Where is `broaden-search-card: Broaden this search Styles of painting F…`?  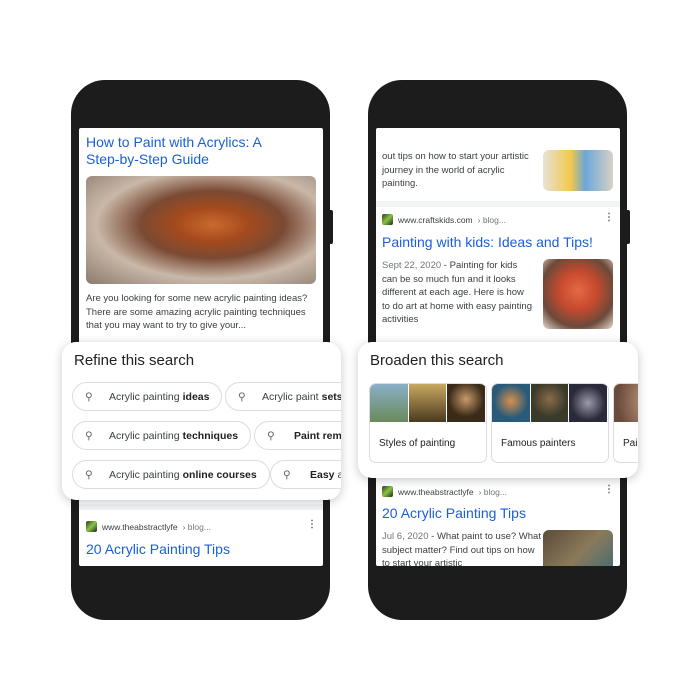 broaden-search-card: Broaden this search Styles of painting F… is located at coordinates (498, 410).